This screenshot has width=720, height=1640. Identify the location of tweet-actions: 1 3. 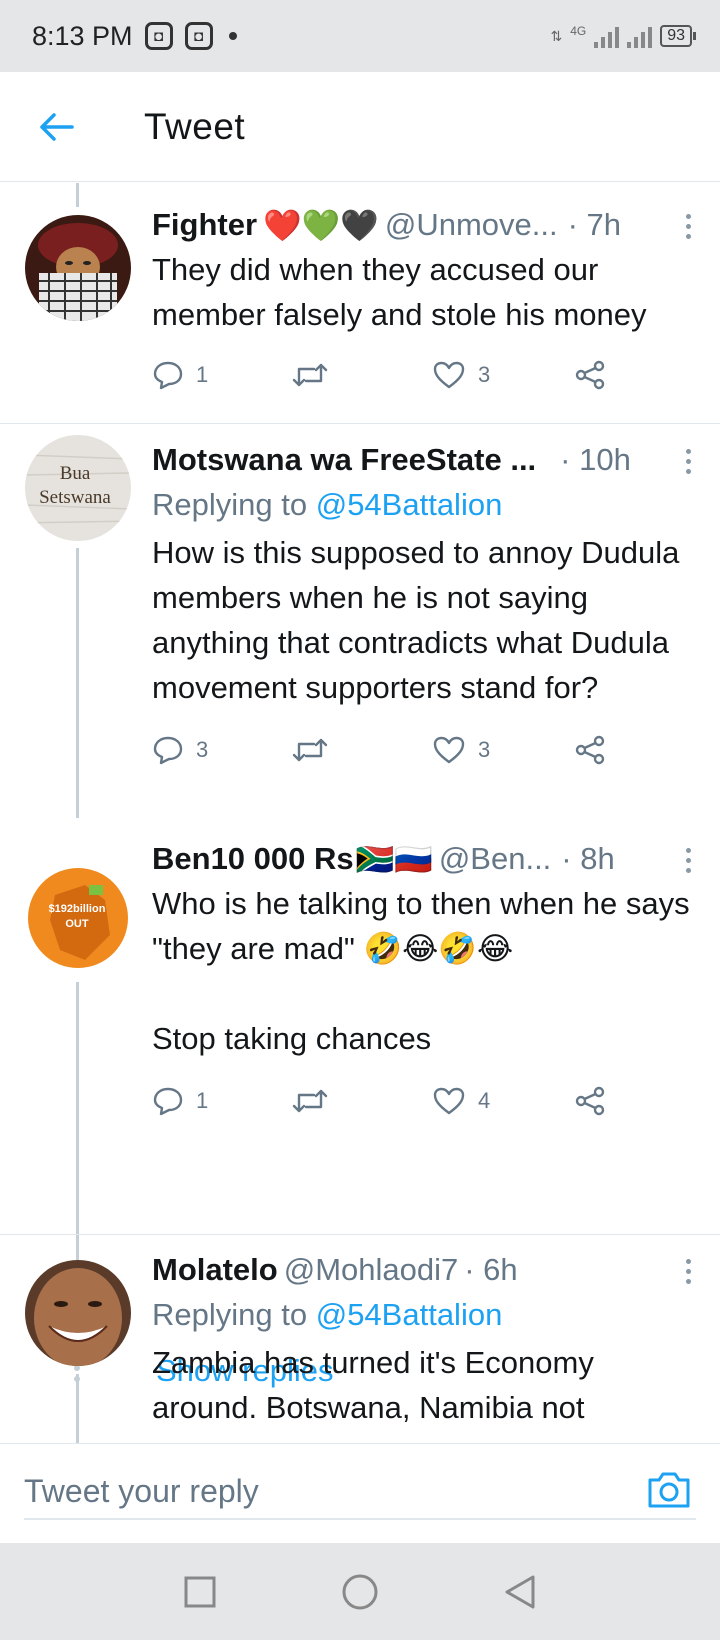
(426, 375).